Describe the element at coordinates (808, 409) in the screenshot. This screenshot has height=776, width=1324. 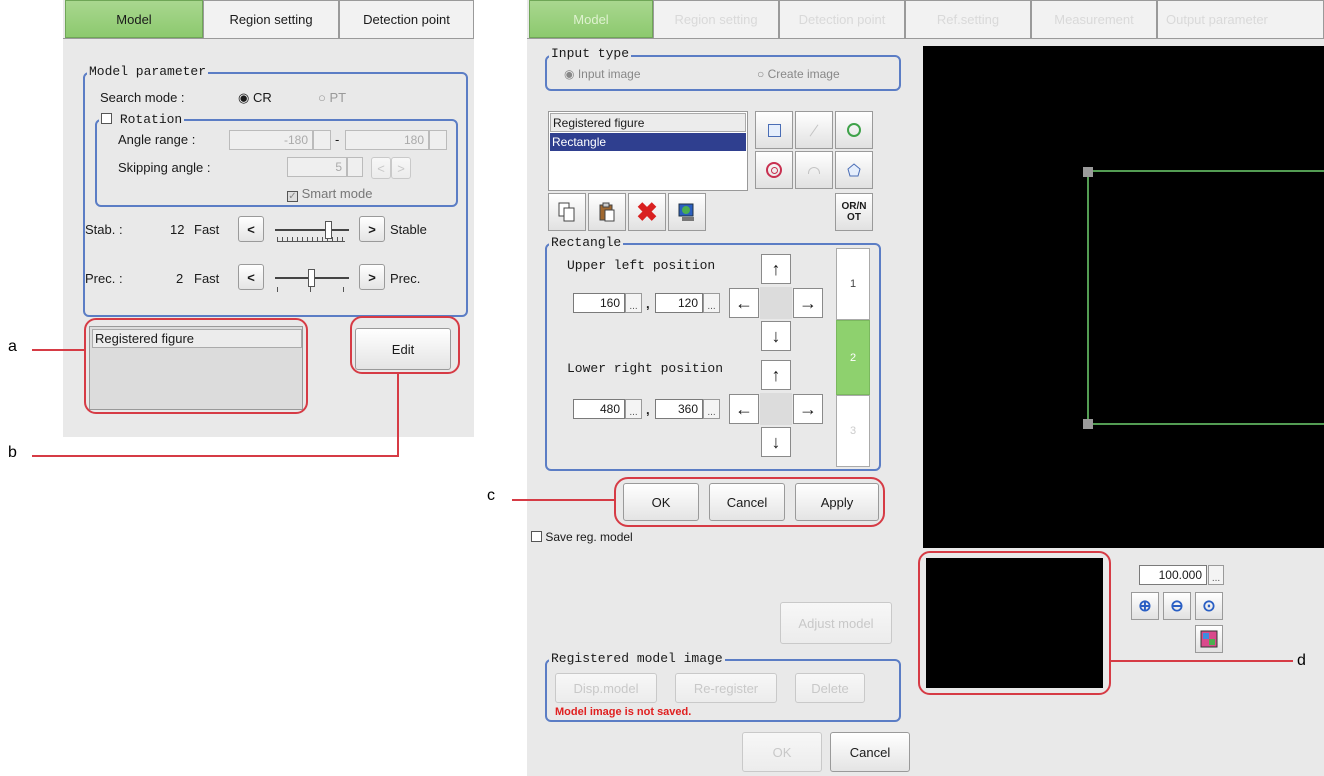
I see `lower-right-right-button: →` at that location.